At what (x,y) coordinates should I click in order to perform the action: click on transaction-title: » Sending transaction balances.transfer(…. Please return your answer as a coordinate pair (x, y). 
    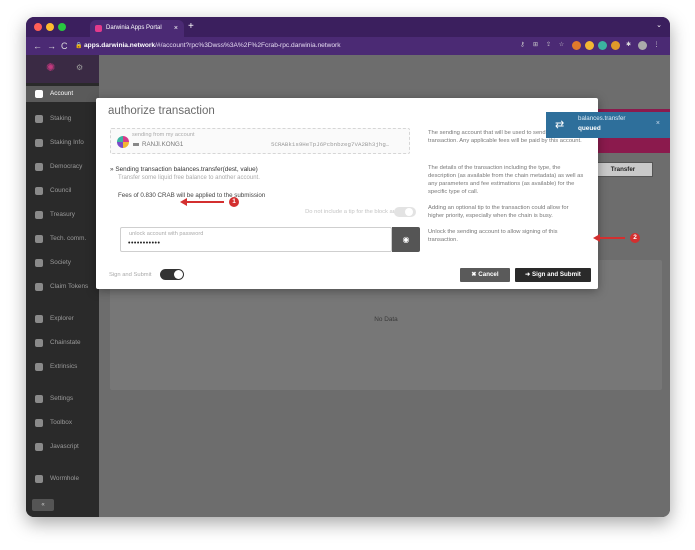
    Looking at the image, I should click on (184, 169).